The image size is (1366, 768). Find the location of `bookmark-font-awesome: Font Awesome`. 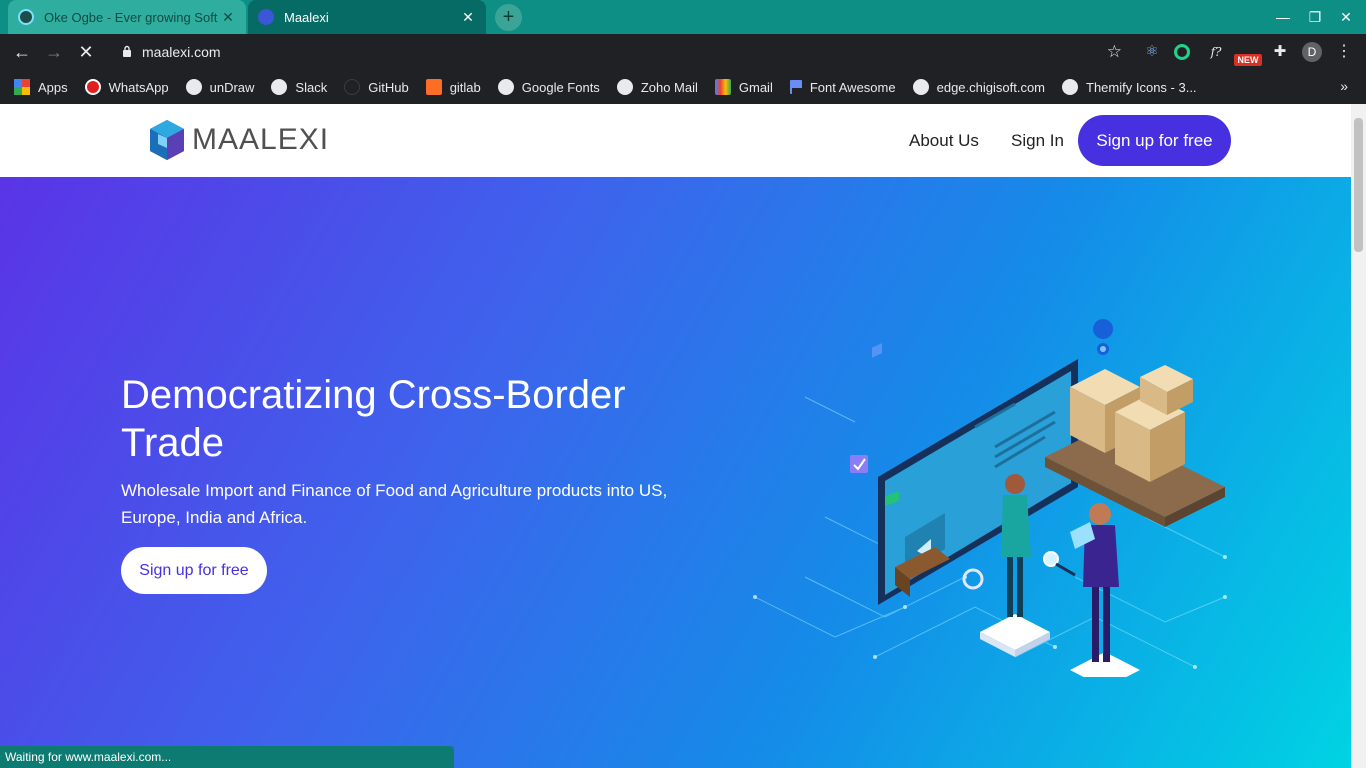

bookmark-font-awesome: Font Awesome is located at coordinates (842, 87).